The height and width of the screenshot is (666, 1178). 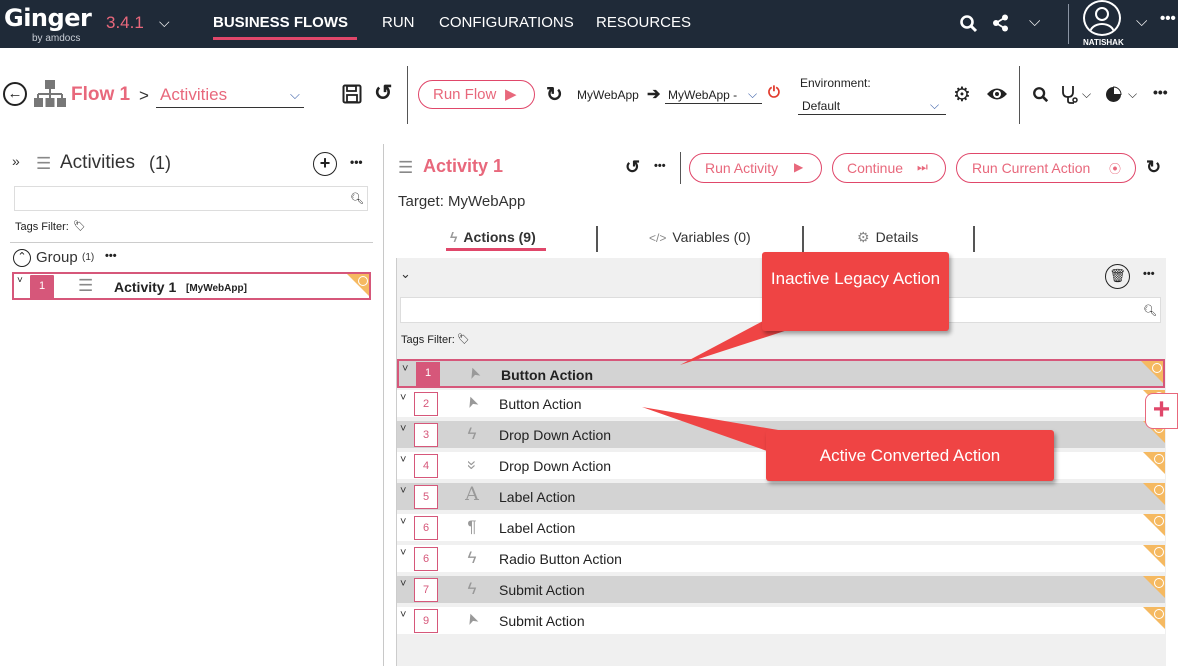 I want to click on agent-chevron-down-icon: ⌵, so click(x=752, y=94).